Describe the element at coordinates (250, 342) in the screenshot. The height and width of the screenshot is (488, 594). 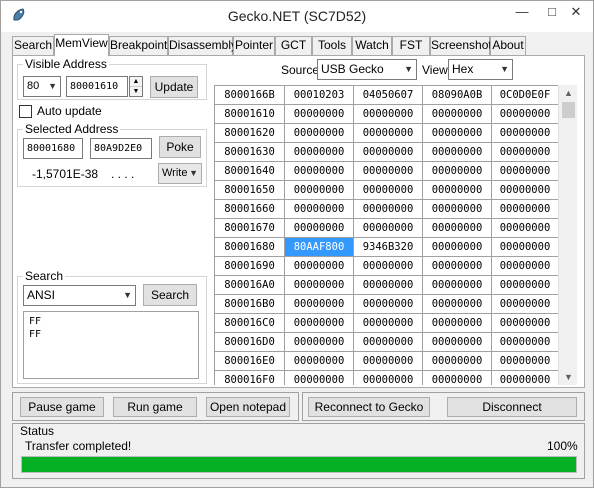
I see `memory-address-cell: 800016D0` at that location.